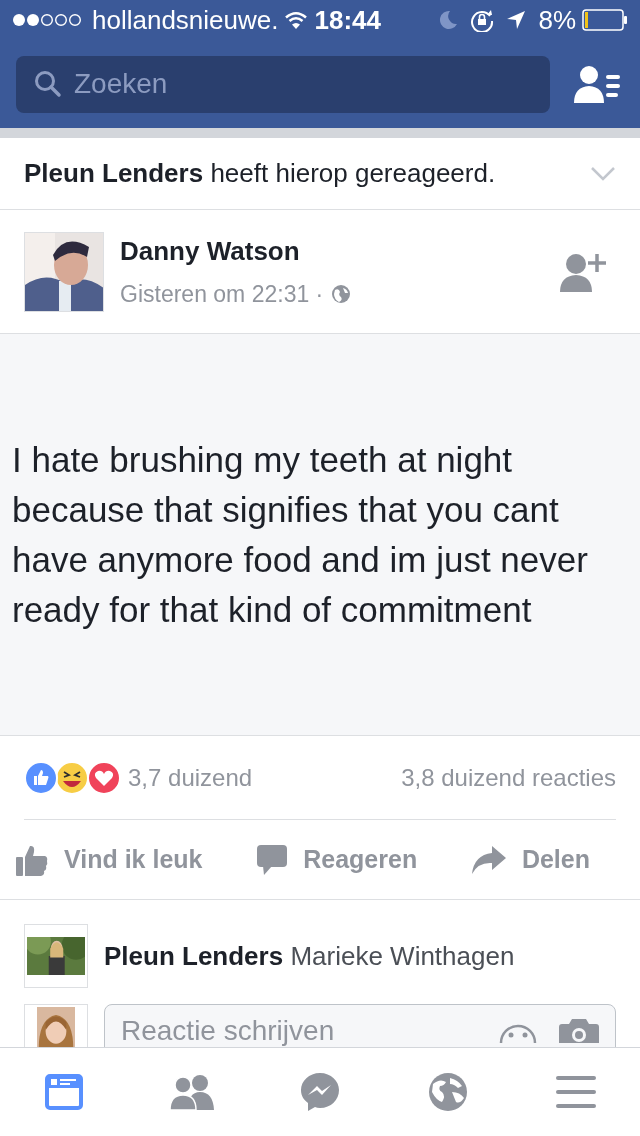  What do you see at coordinates (283, 84) in the screenshot?
I see `search-field: Zoeken` at bounding box center [283, 84].